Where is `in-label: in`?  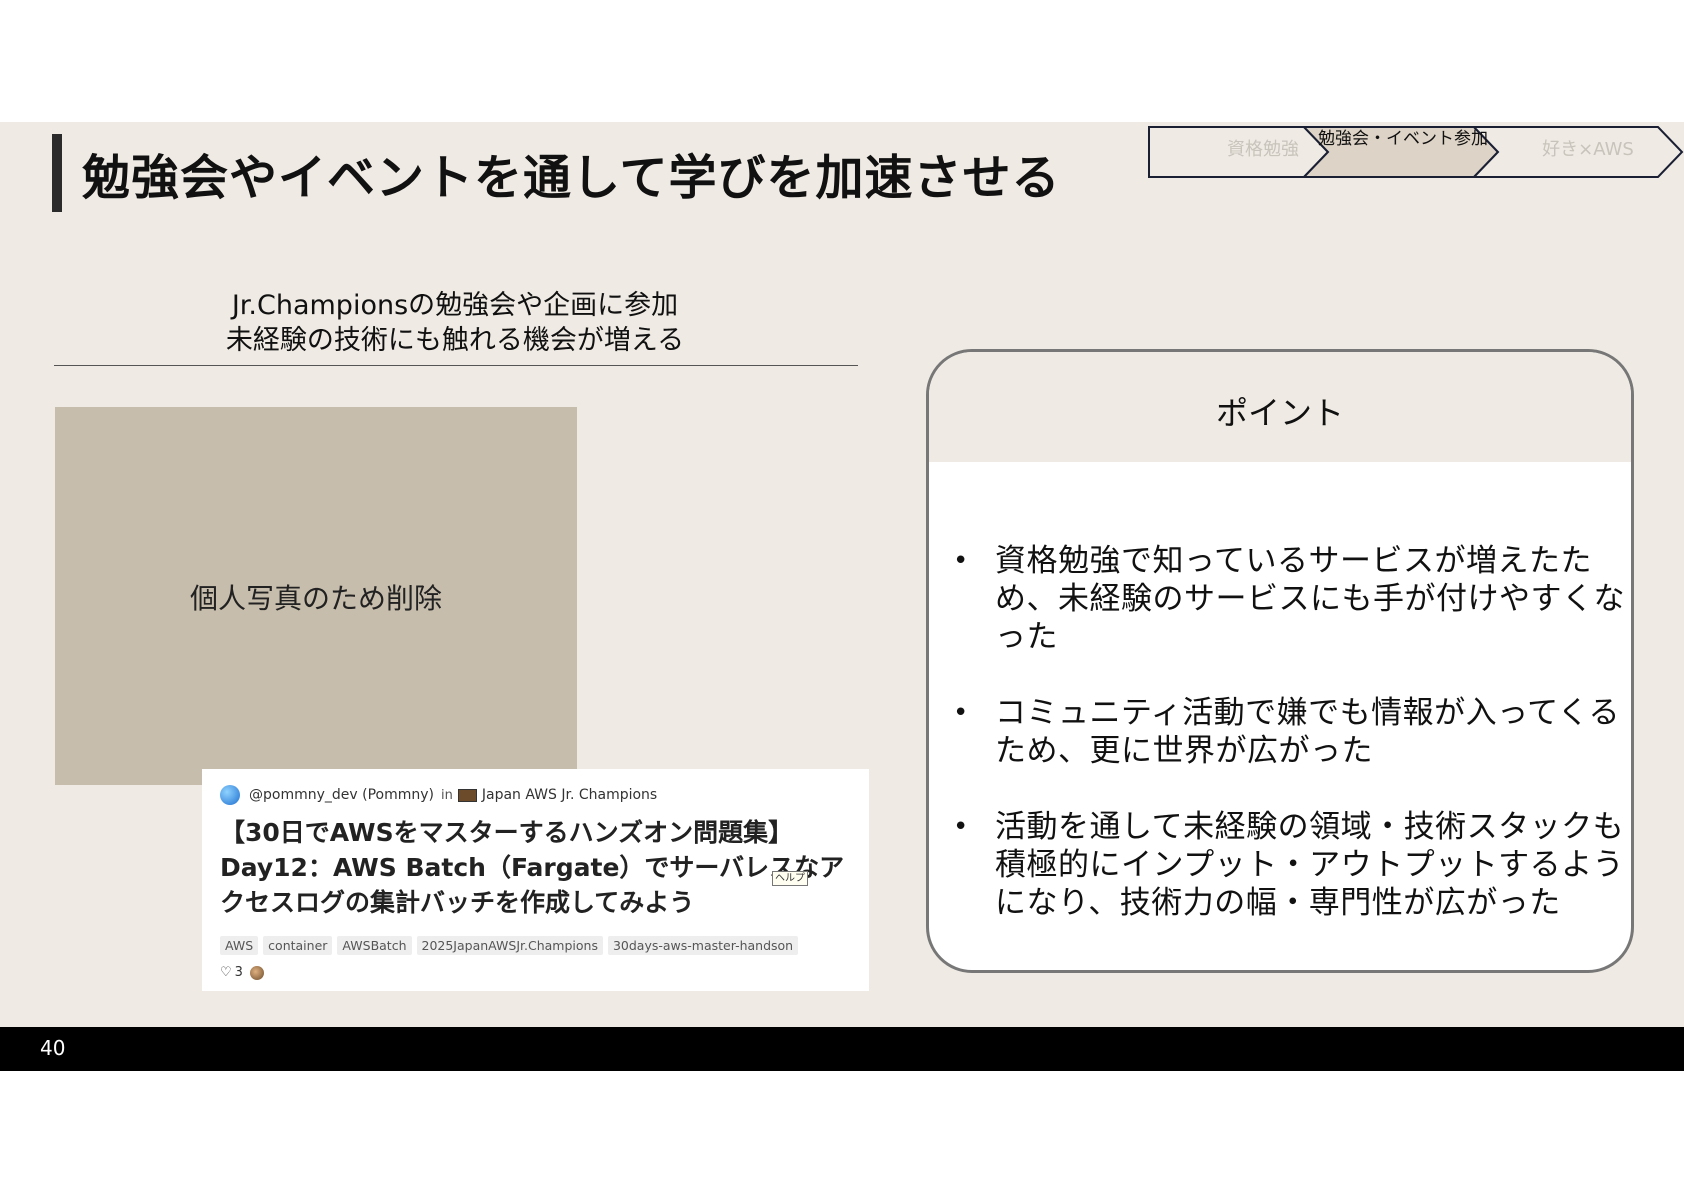 in-label: in is located at coordinates (447, 795).